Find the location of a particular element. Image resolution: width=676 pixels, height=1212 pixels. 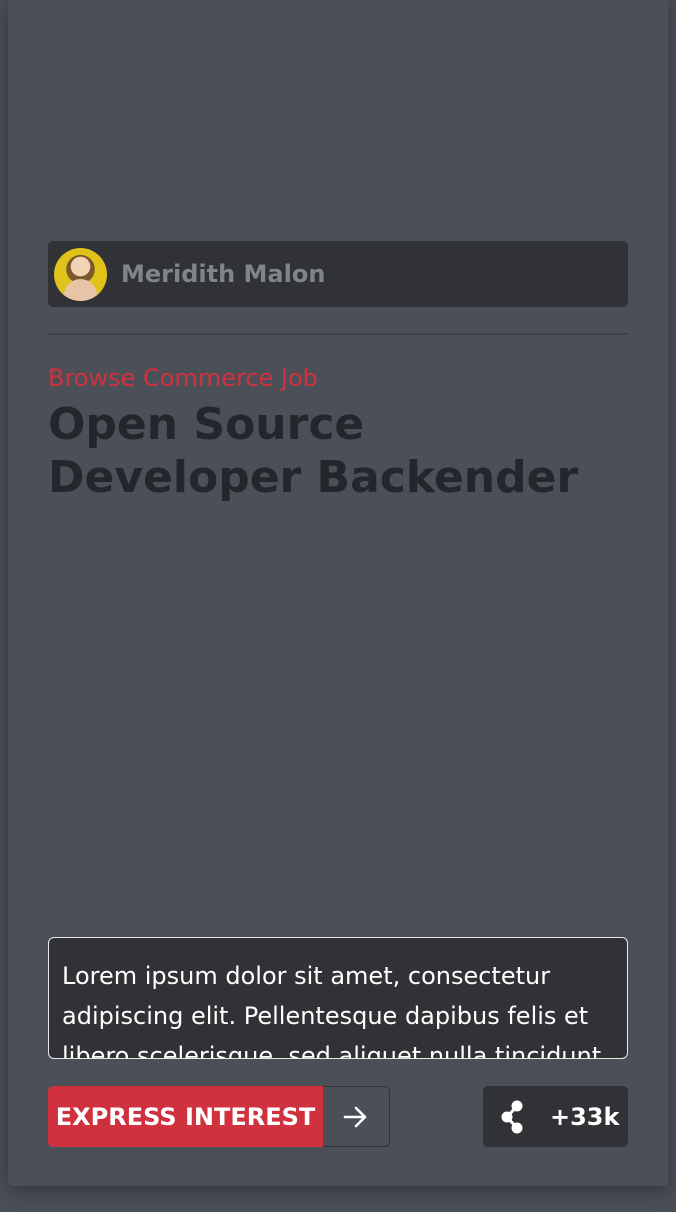

job-category: Browse Commerce Job is located at coordinates (183, 378).